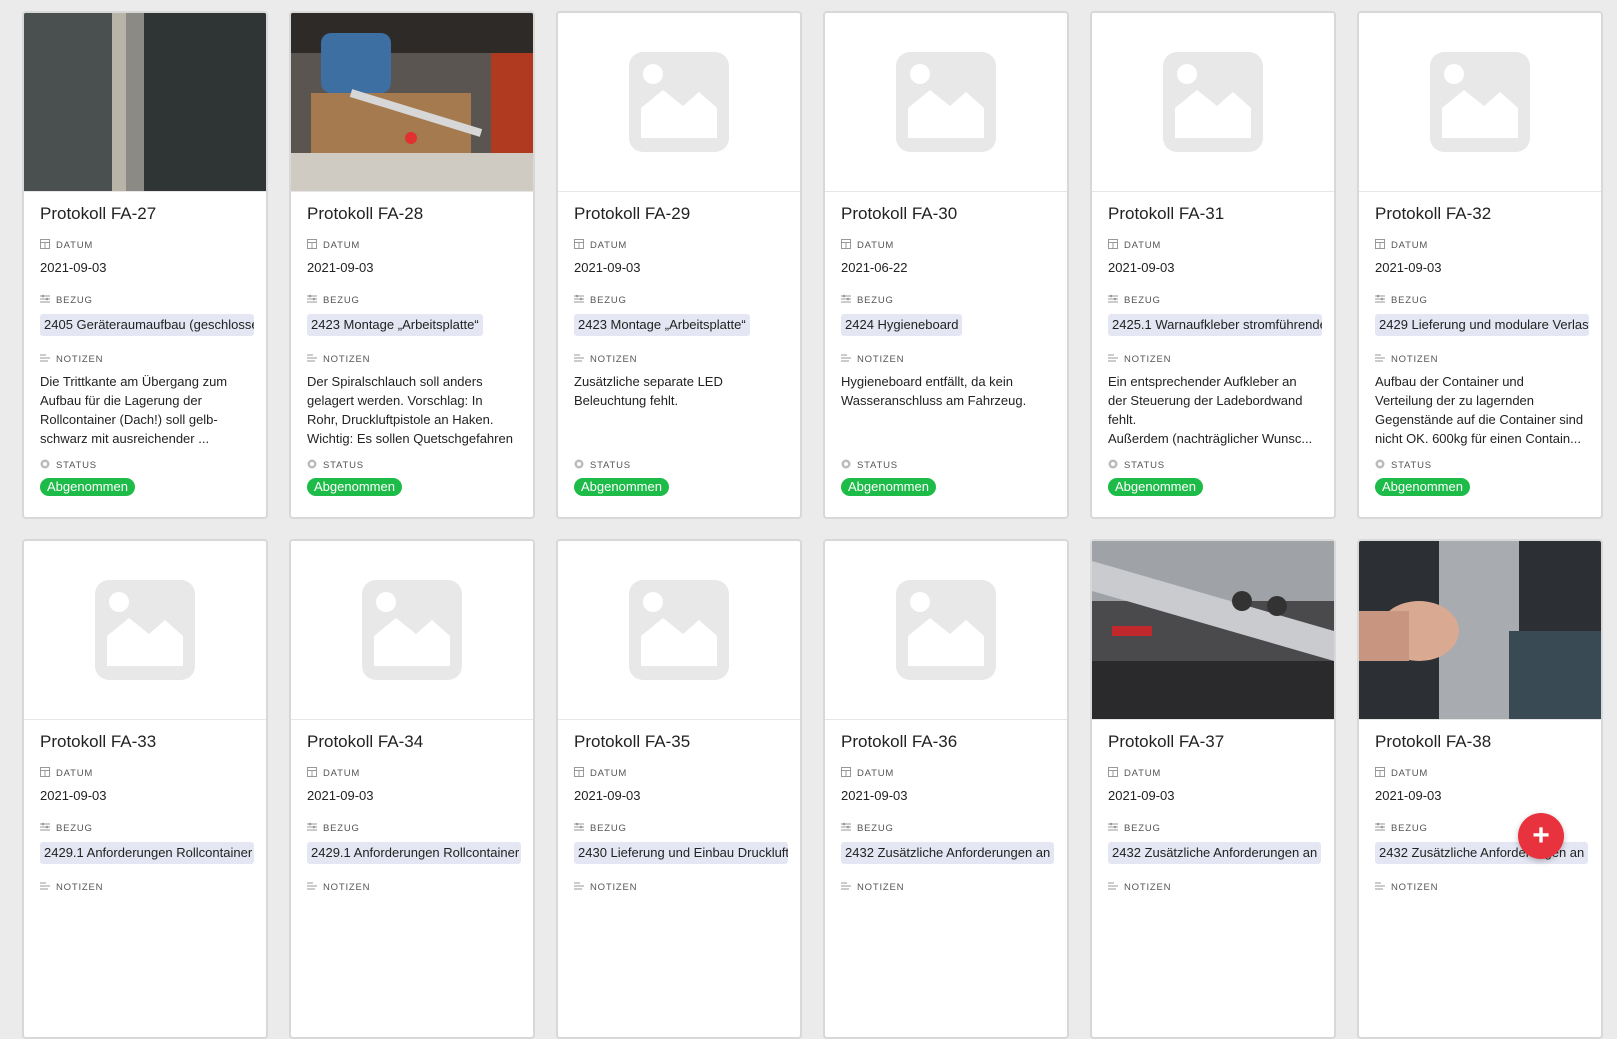  I want to click on card-title: Protokoll FA-30, so click(899, 213).